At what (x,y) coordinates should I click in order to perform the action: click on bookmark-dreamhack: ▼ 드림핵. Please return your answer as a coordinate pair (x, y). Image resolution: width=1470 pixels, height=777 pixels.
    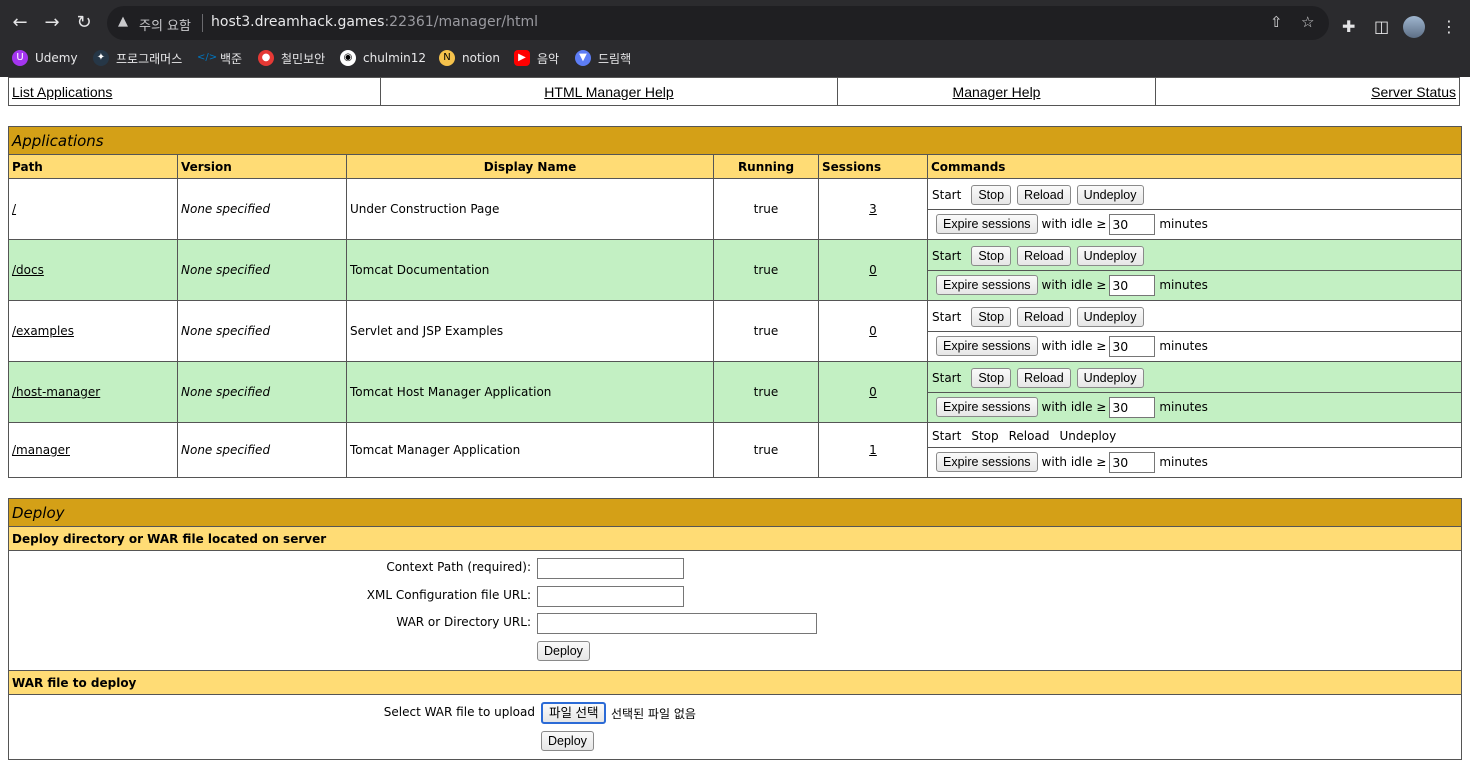
    Looking at the image, I should click on (603, 58).